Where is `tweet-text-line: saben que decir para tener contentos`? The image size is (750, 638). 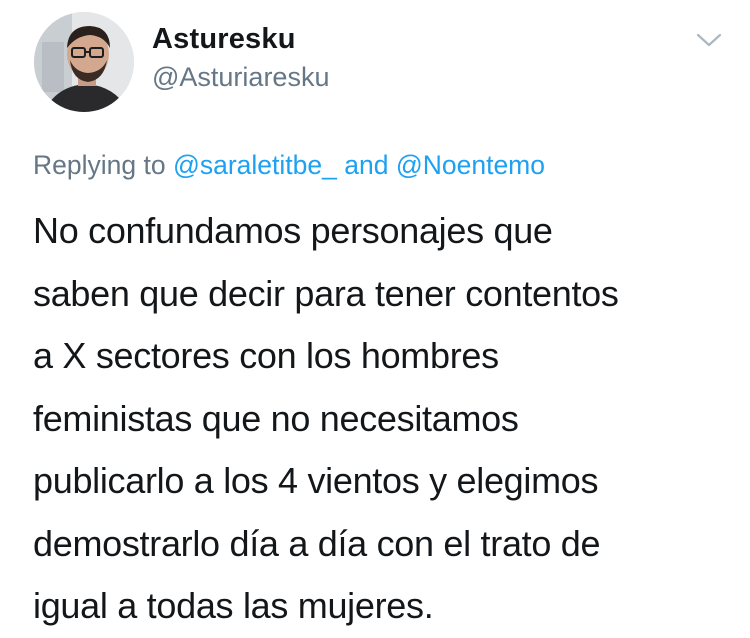
tweet-text-line: saben que decir para tener contentos is located at coordinates (326, 293).